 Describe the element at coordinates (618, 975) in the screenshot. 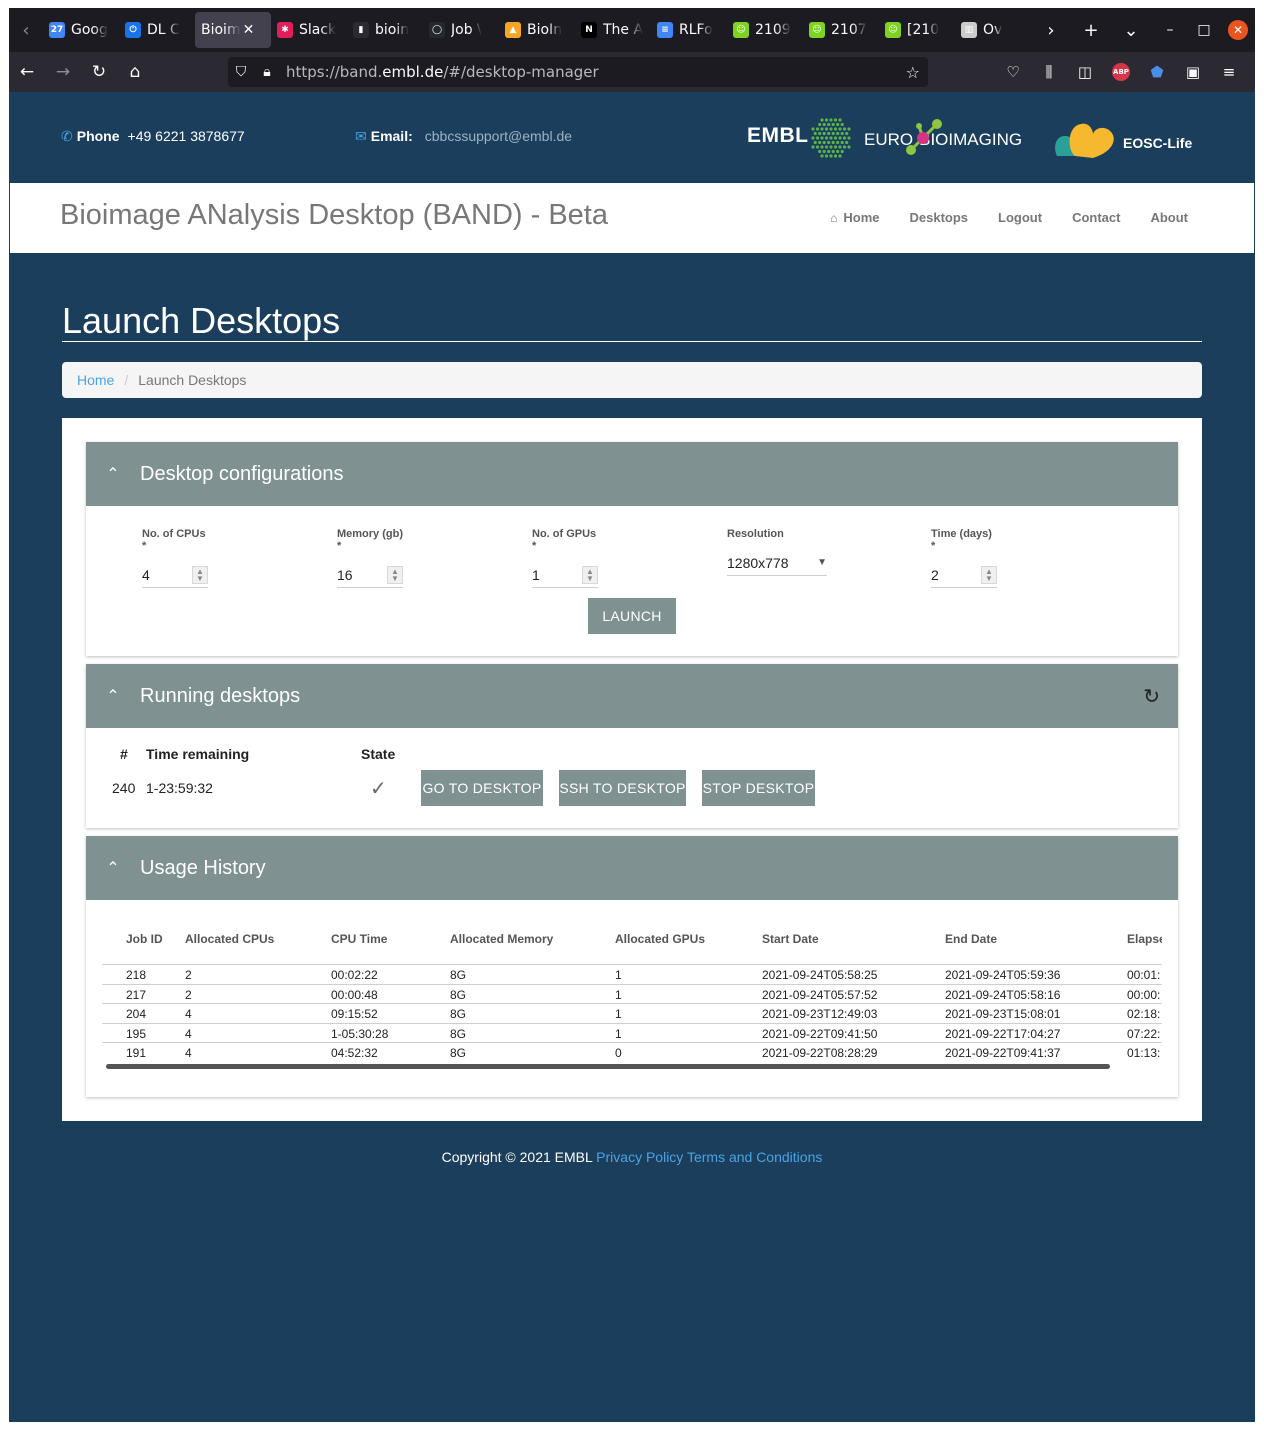

I see `table-cell: 1` at that location.